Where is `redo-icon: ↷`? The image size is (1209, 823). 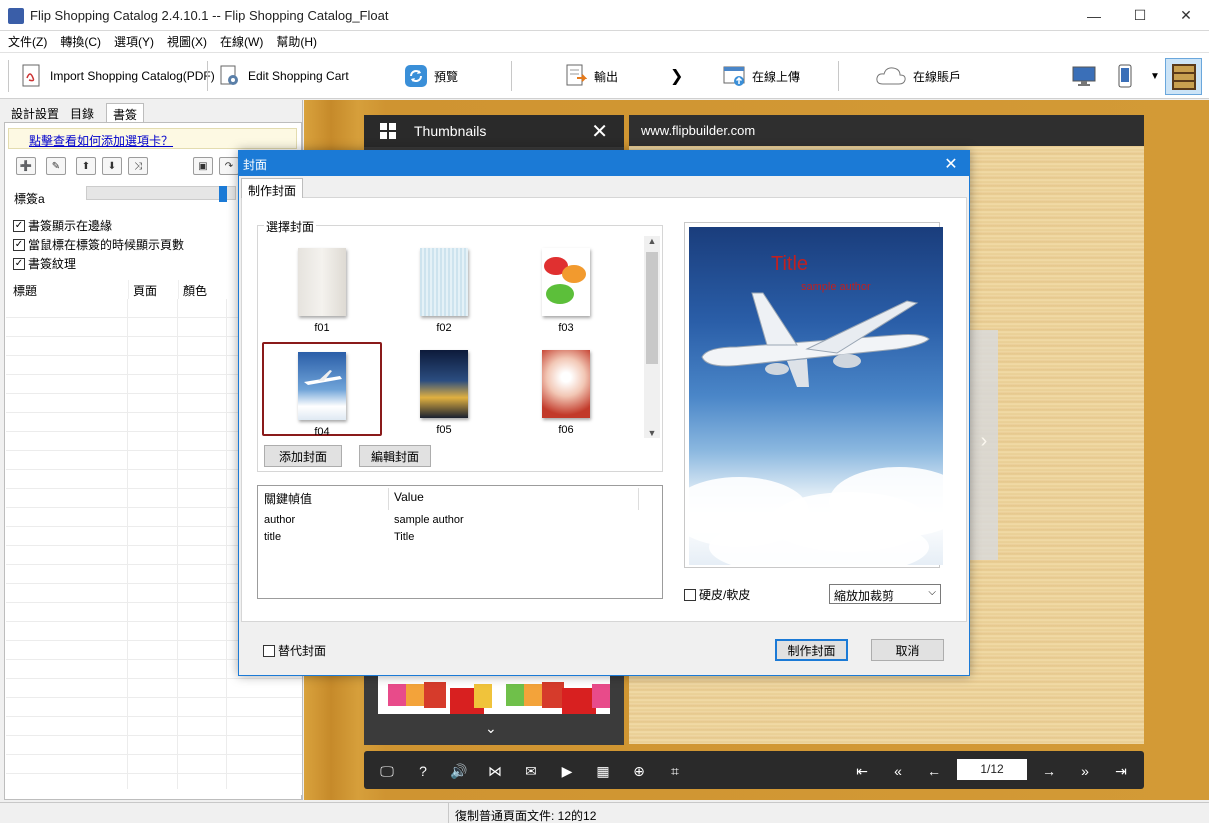
redo-icon: ↷ is located at coordinates (229, 166).